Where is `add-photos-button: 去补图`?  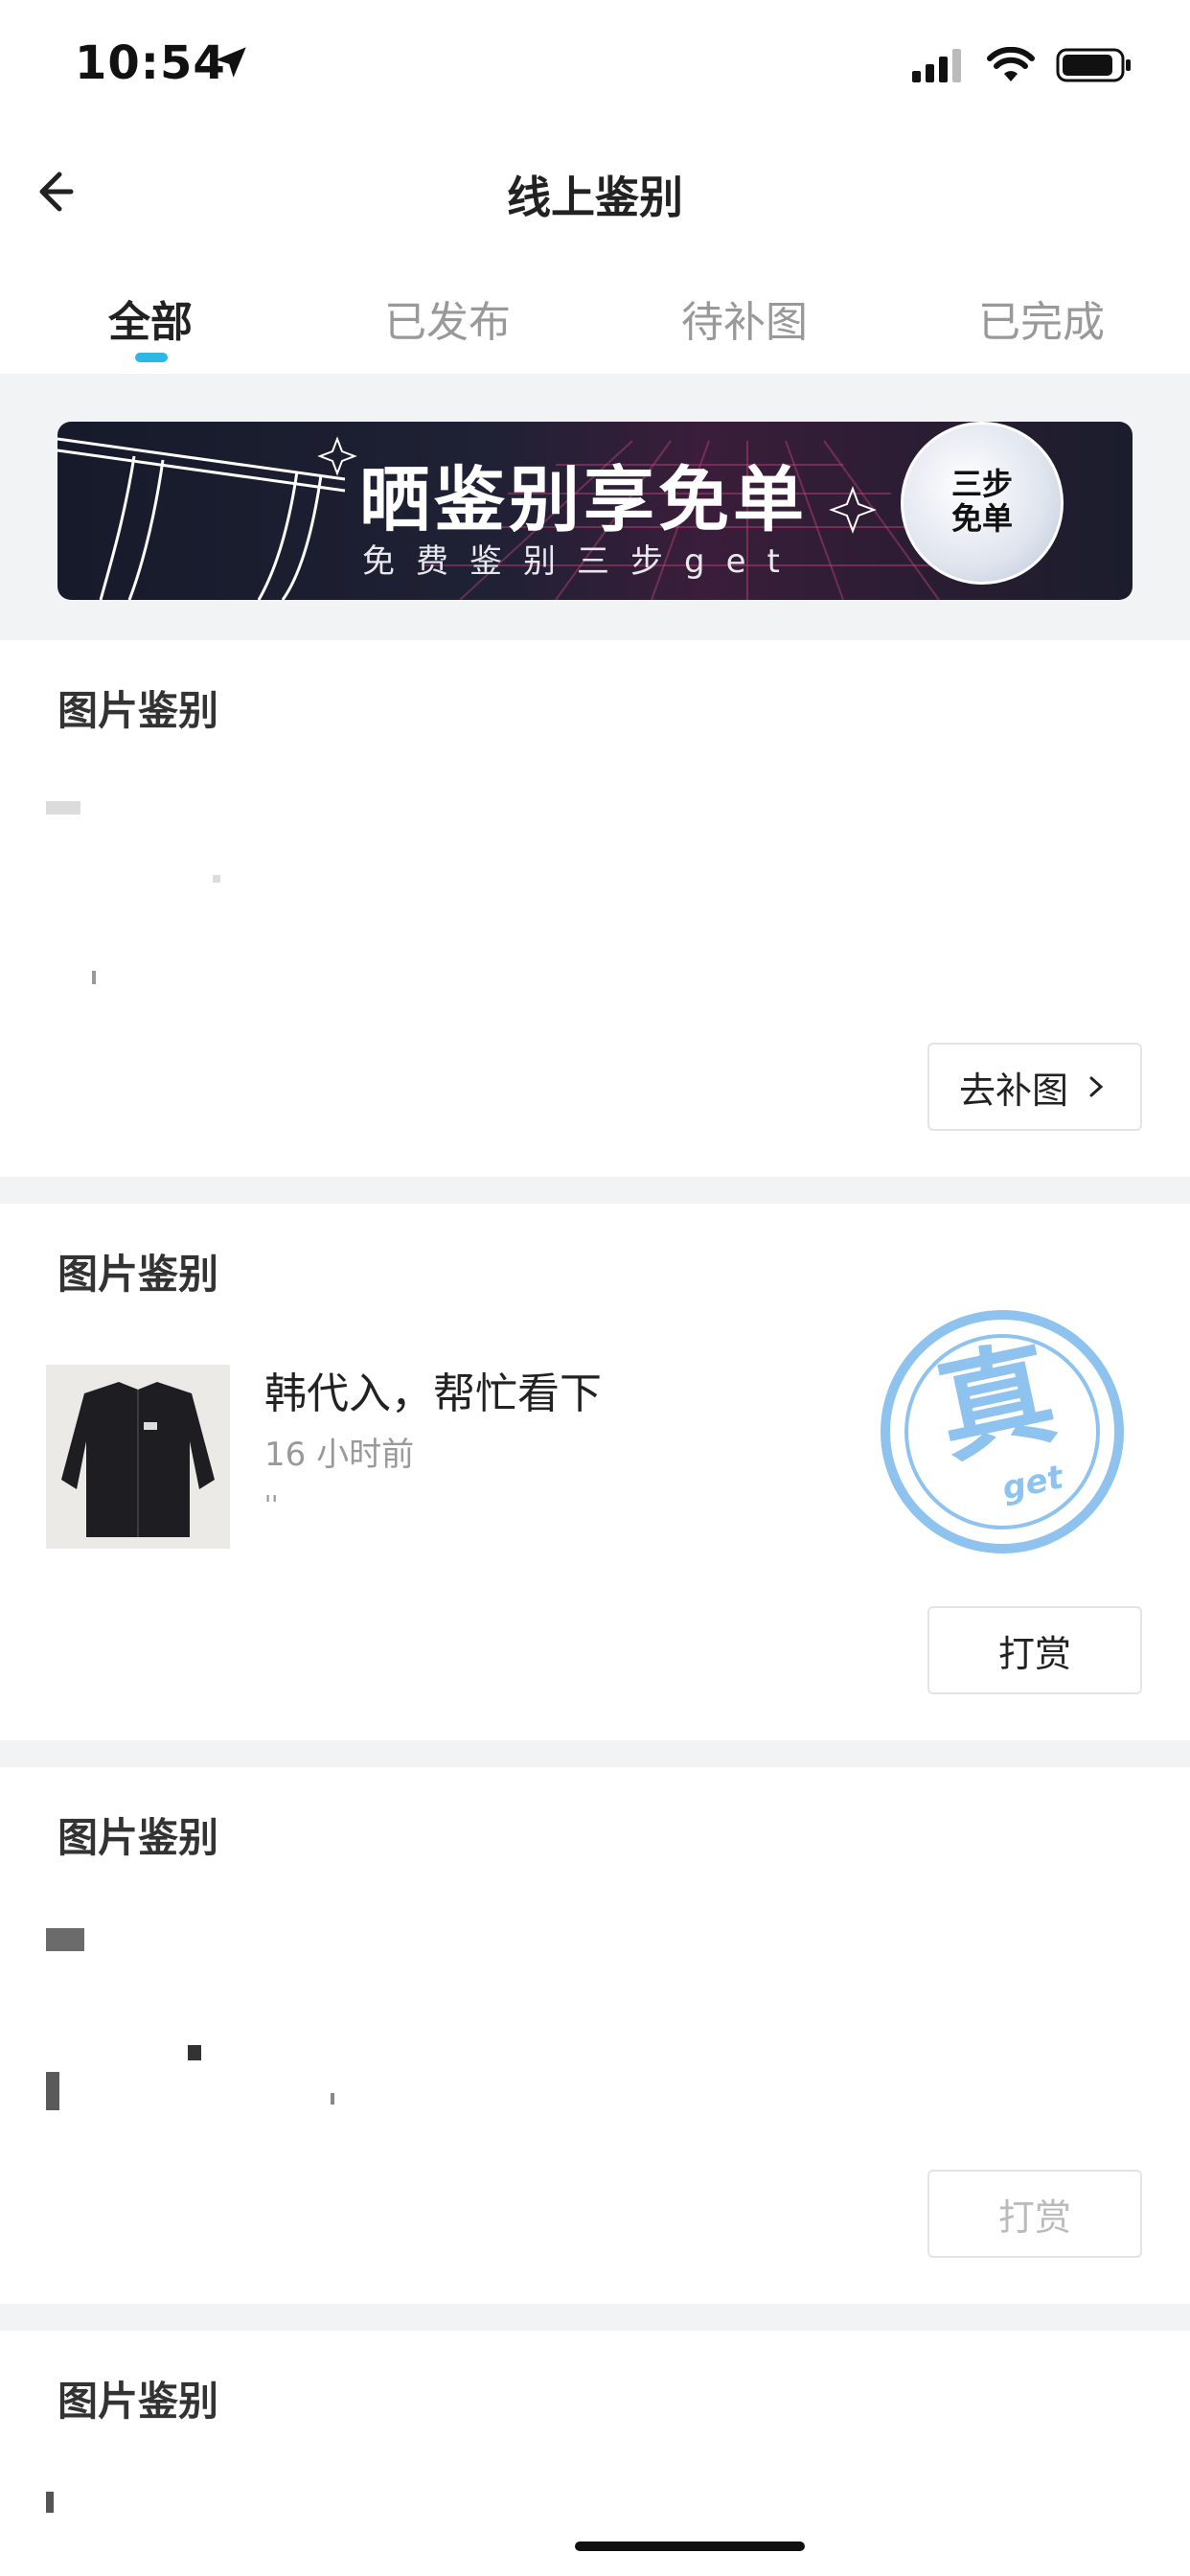
add-photos-button: 去补图 is located at coordinates (1035, 1087).